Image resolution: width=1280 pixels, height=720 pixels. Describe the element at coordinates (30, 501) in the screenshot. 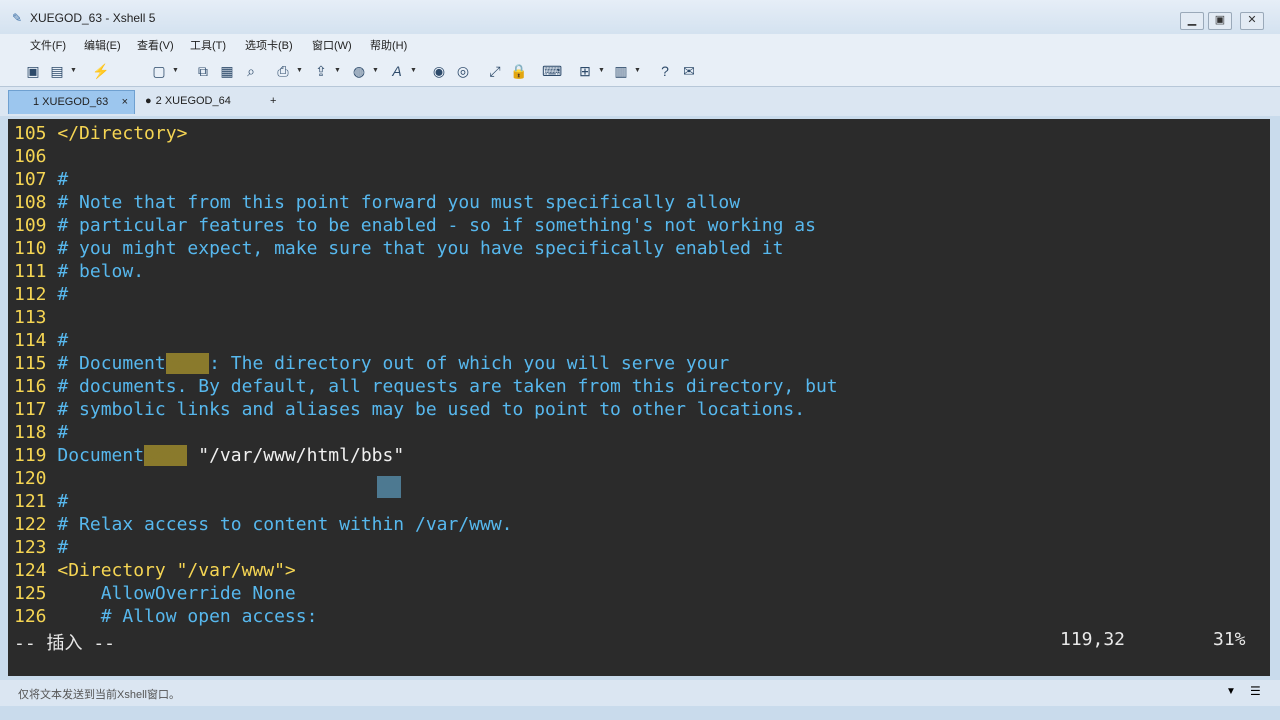

I see `line-number: 121` at that location.